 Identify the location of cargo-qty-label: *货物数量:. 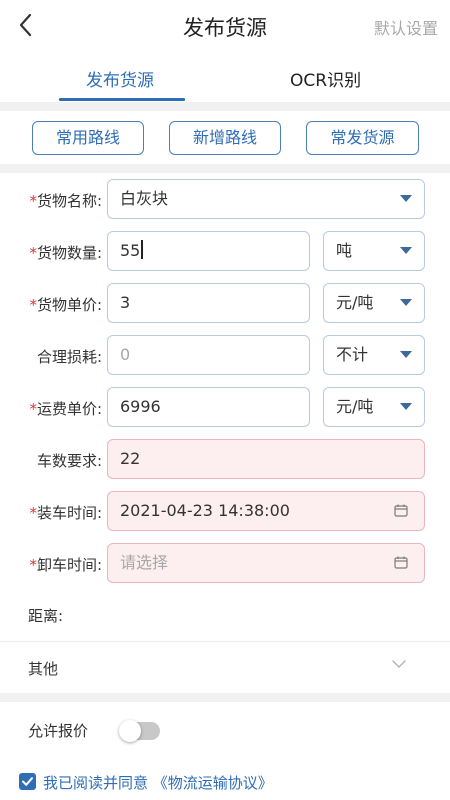
(65, 253).